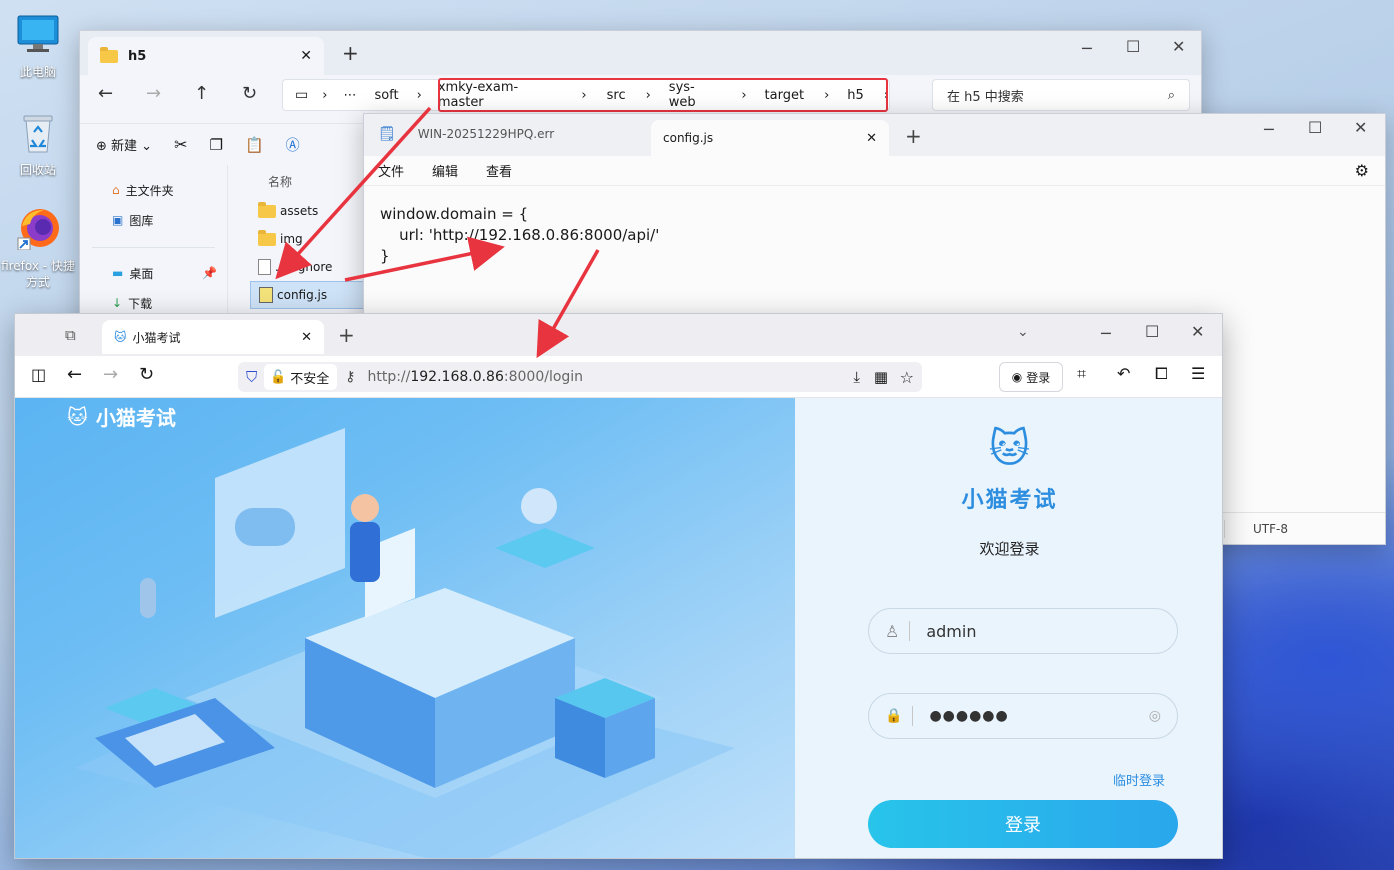 The width and height of the screenshot is (1394, 870). What do you see at coordinates (38, 144) in the screenshot?
I see `desktop-icon-recycle-bin: 回收站` at bounding box center [38, 144].